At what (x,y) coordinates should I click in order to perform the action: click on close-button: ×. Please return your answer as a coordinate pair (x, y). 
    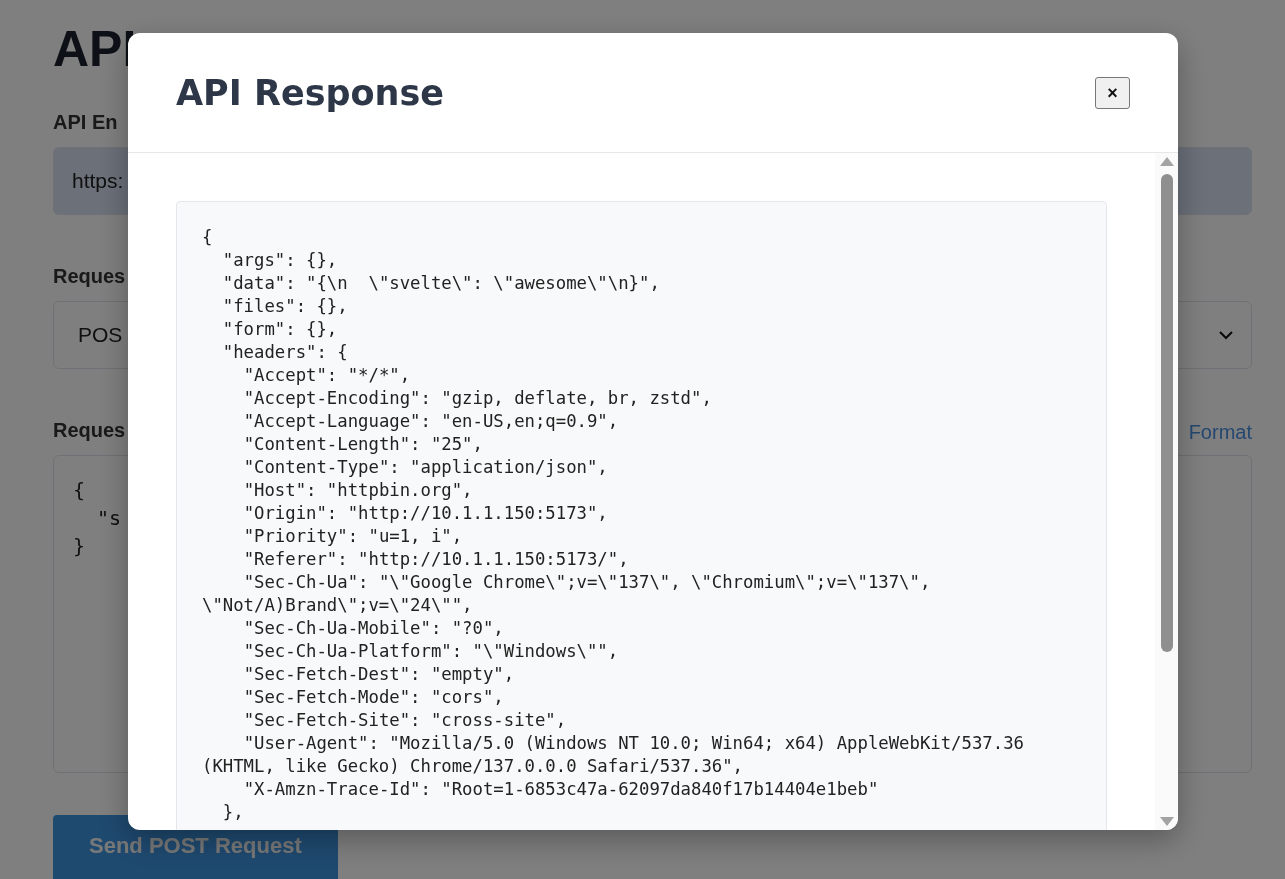
    Looking at the image, I should click on (1112, 92).